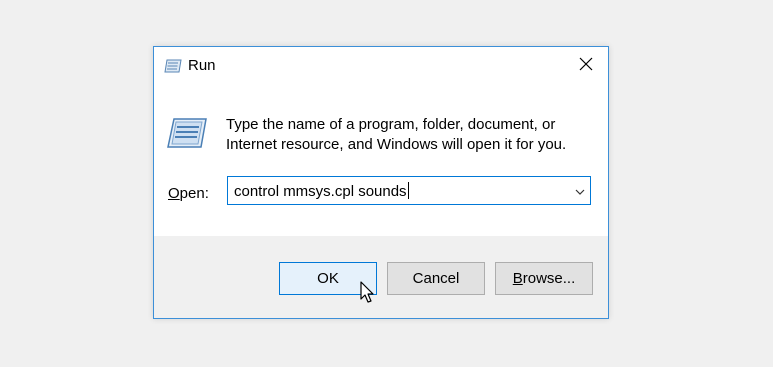  Describe the element at coordinates (517, 278) in the screenshot. I see `browse-button-accelerator: B` at that location.